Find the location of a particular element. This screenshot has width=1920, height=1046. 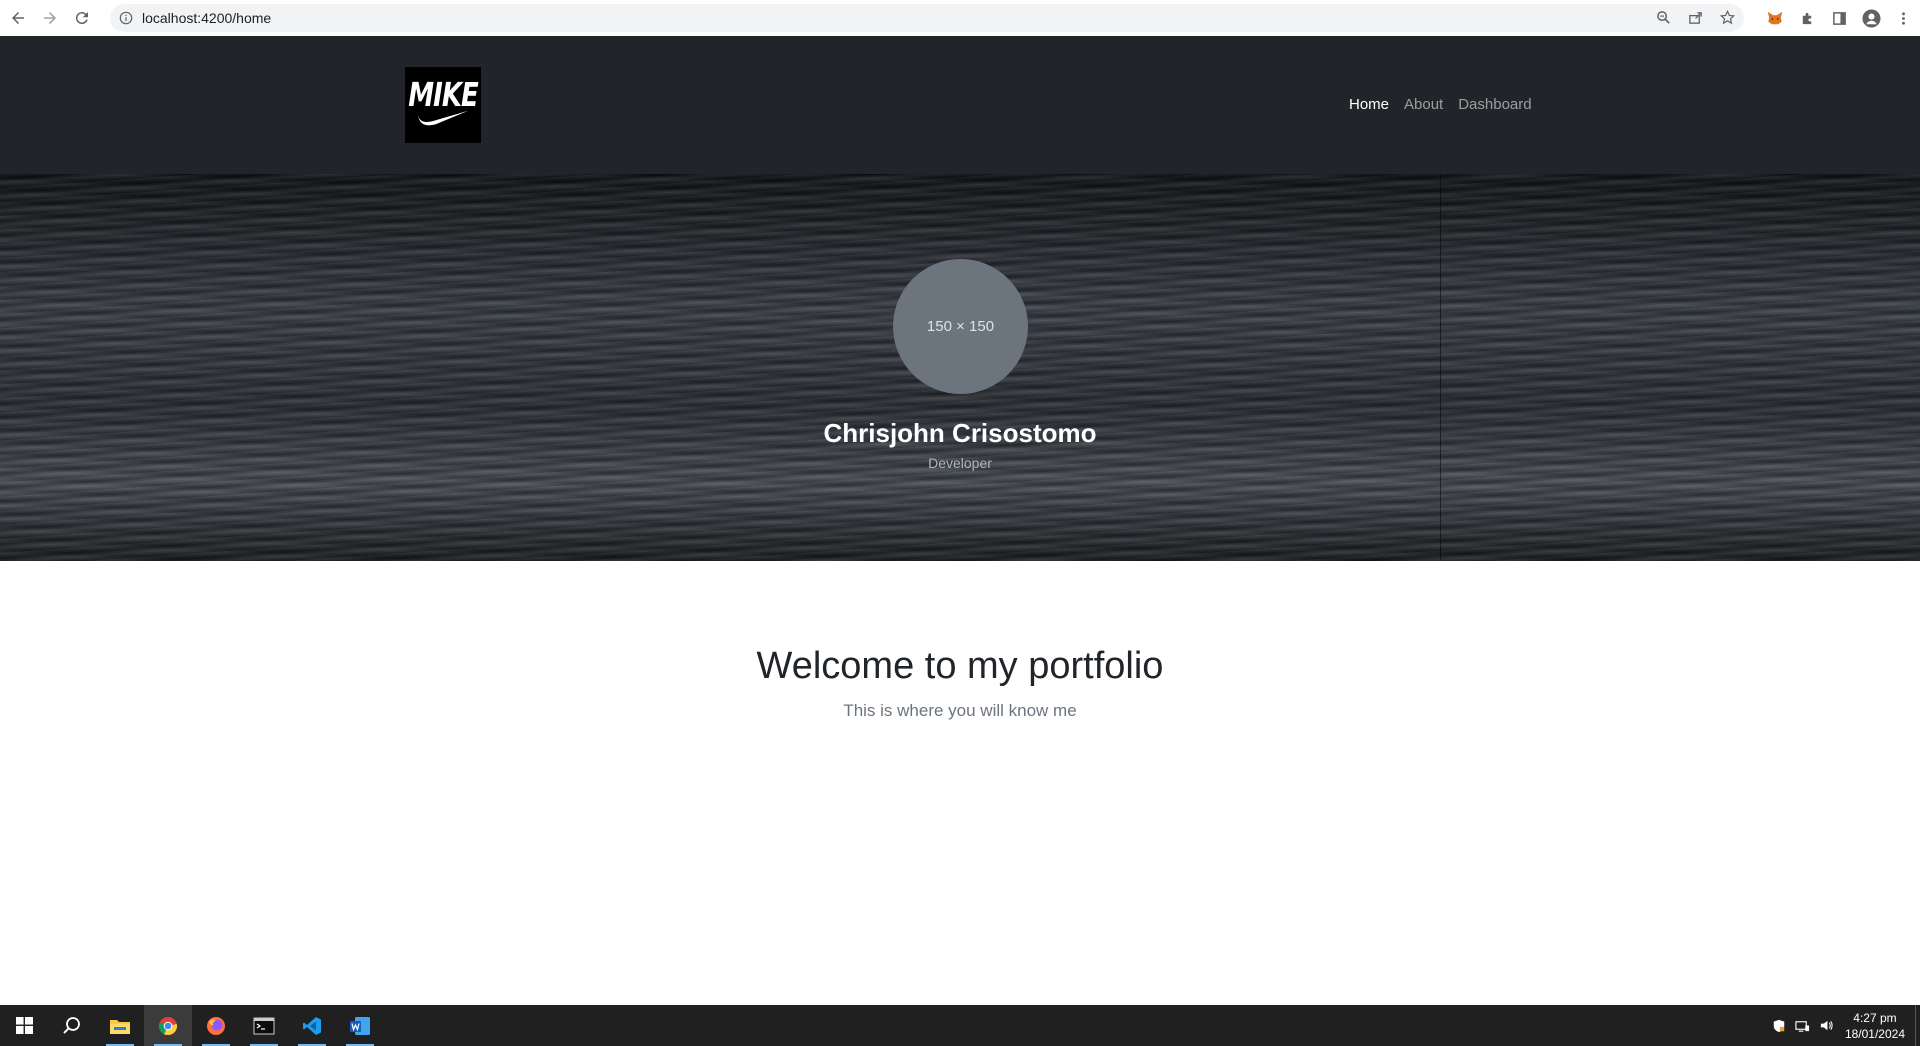

reload-icon is located at coordinates (81, 18).